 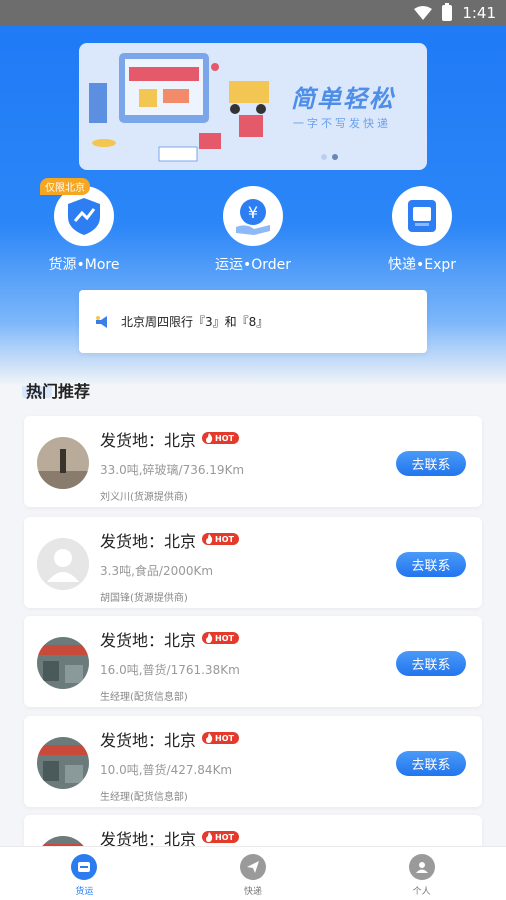 What do you see at coordinates (343, 98) in the screenshot?
I see `banner-slogan: 简单轻松` at bounding box center [343, 98].